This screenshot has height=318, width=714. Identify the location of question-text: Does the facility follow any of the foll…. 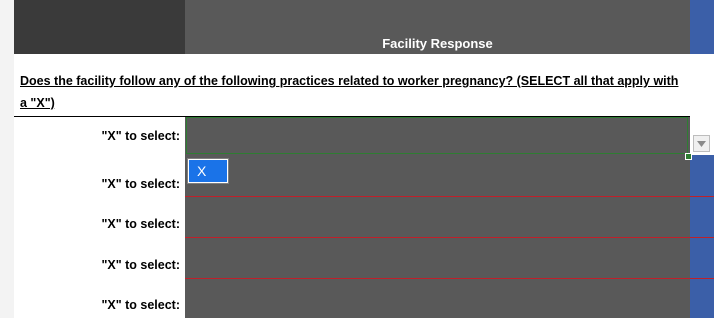
(349, 92).